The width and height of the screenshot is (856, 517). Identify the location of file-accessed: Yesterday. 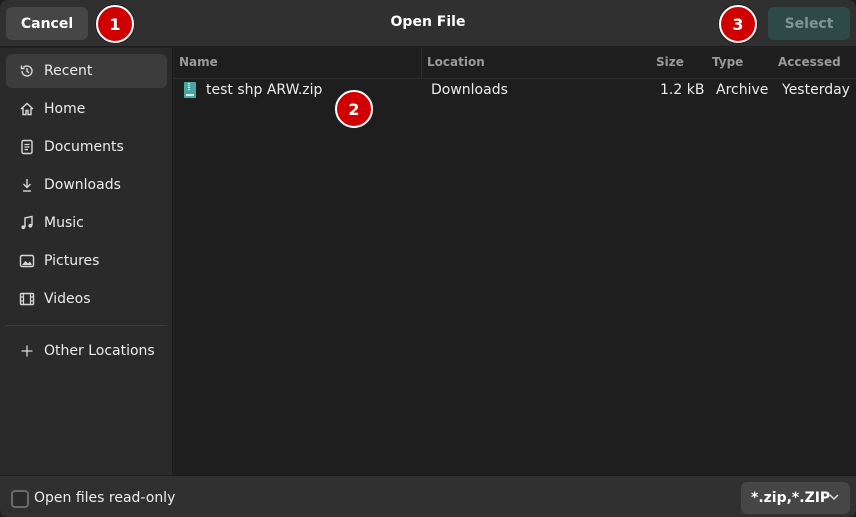
(816, 90).